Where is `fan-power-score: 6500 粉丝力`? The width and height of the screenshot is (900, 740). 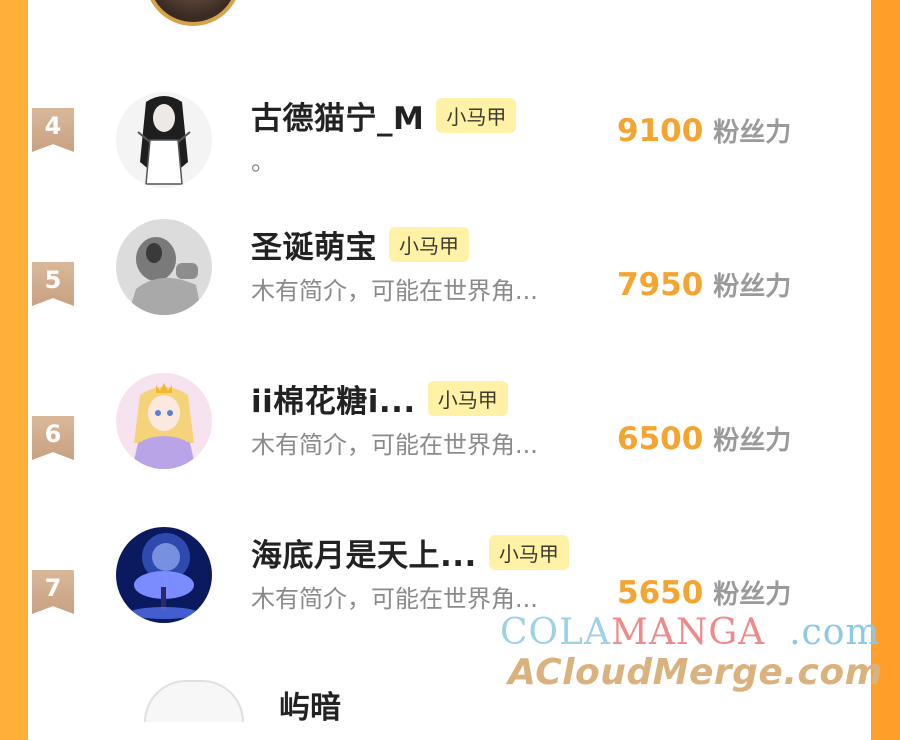 fan-power-score: 6500 粉丝力 is located at coordinates (704, 438).